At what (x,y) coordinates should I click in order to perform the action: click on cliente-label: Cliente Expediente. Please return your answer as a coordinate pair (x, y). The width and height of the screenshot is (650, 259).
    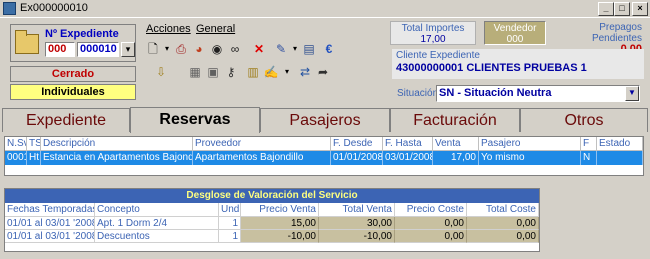
    Looking at the image, I should click on (438, 55).